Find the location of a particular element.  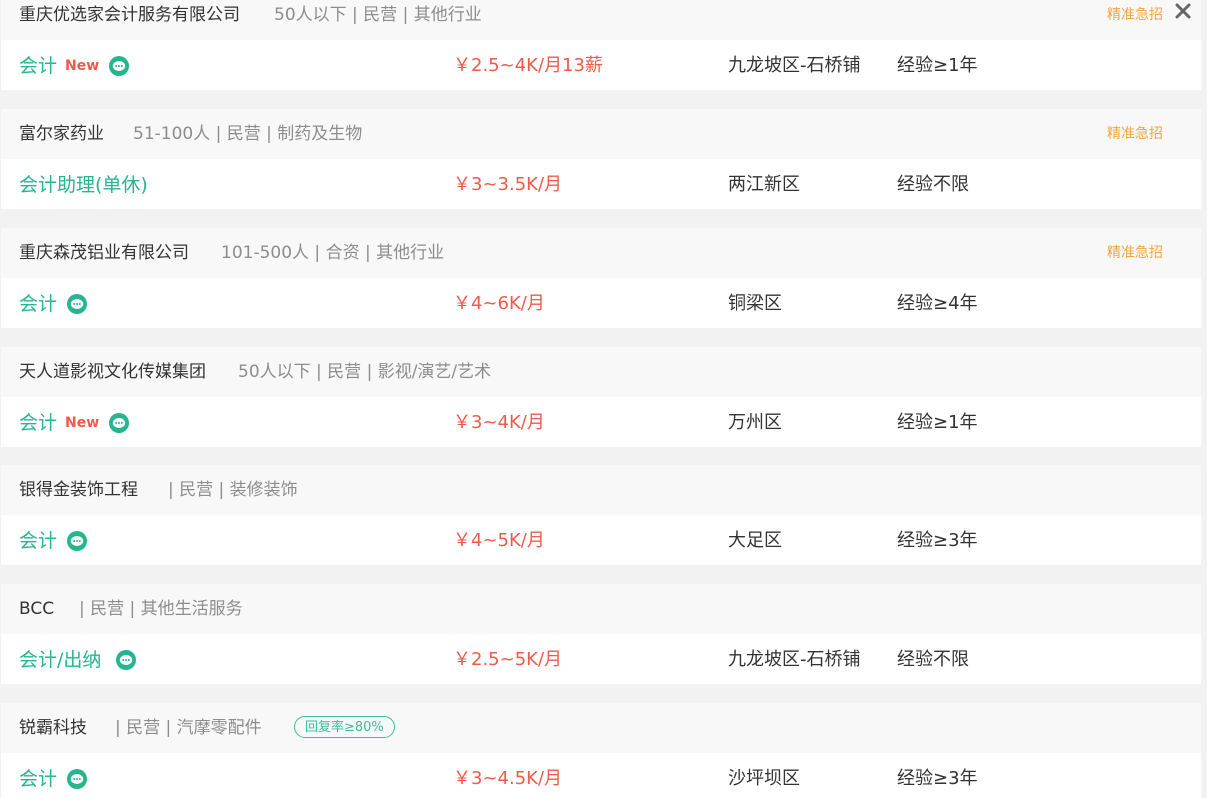

company-name: BCC is located at coordinates (36, 609).